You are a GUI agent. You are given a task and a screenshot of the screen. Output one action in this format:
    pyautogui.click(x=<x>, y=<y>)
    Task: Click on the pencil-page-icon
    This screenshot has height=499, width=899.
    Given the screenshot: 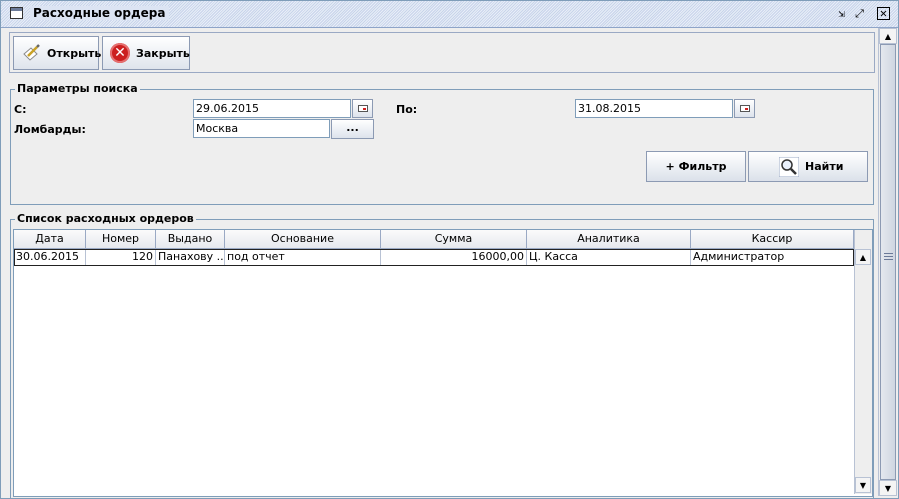 What is the action you would take?
    pyautogui.click(x=31, y=52)
    